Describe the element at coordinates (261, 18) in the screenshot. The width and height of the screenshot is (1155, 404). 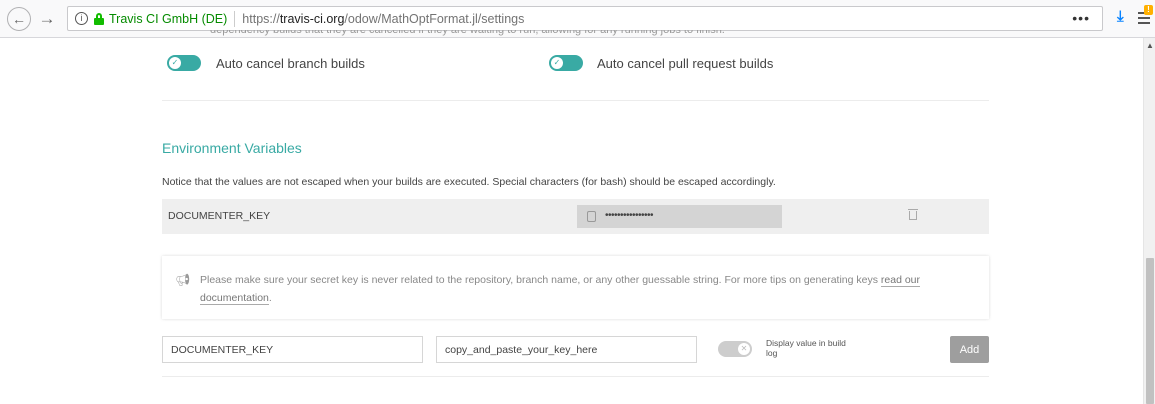
I see `url-prefix: https://` at that location.